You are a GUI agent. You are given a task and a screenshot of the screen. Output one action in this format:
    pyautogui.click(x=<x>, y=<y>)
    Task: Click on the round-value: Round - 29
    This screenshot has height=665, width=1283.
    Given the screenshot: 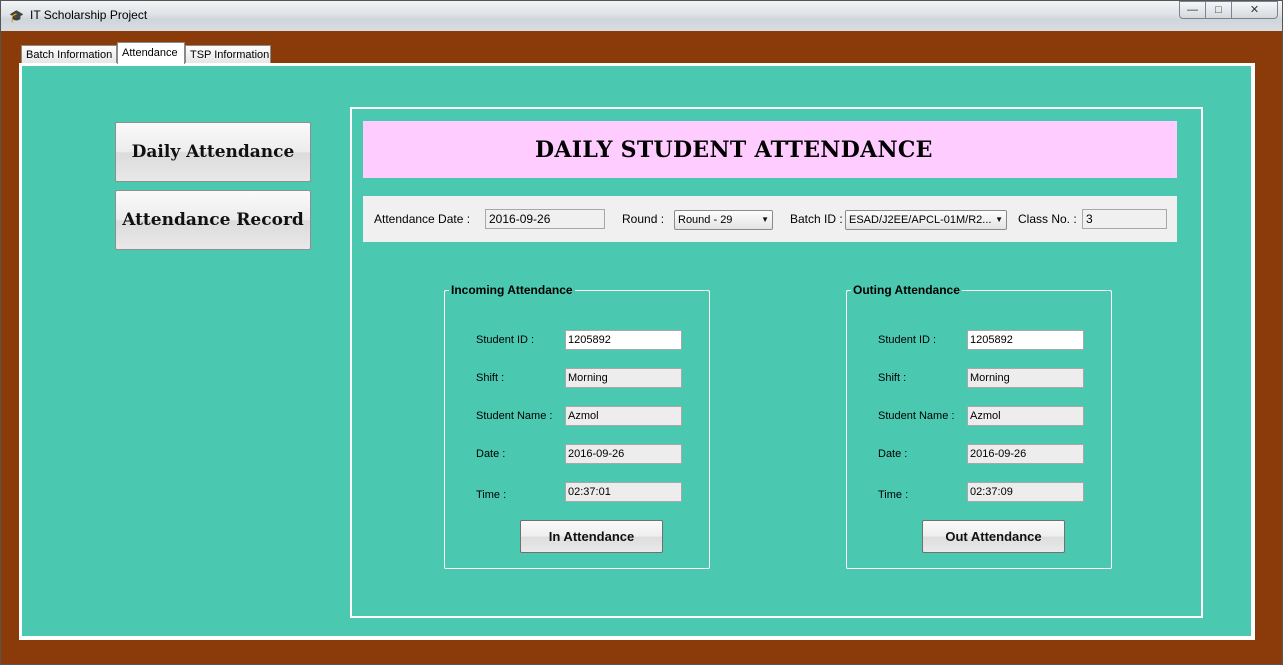 What is the action you would take?
    pyautogui.click(x=705, y=220)
    